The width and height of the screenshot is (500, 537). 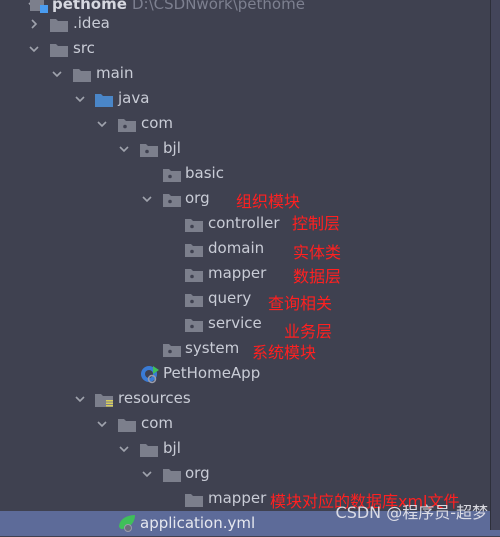 I want to click on tree-row-src: src, so click(x=245, y=48).